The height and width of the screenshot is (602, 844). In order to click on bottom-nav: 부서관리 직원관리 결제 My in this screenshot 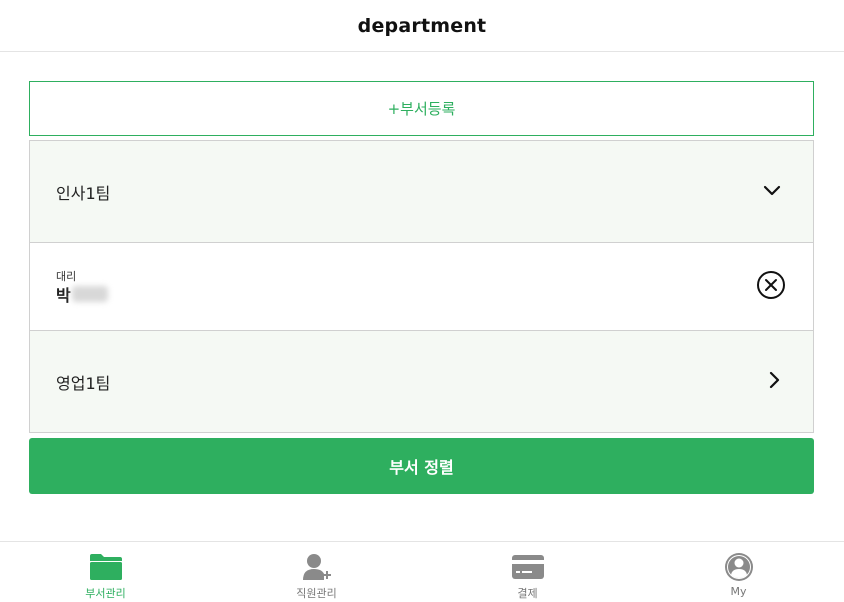, I will do `click(422, 571)`.